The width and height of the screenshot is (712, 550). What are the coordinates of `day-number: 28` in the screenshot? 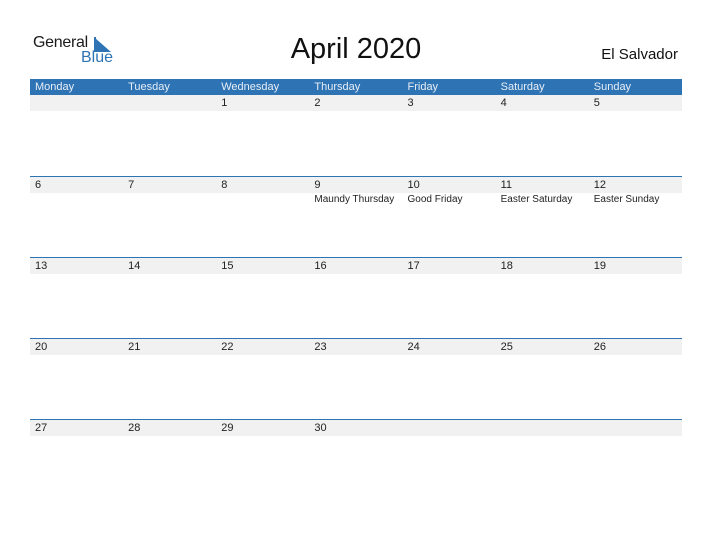 It's located at (134, 428).